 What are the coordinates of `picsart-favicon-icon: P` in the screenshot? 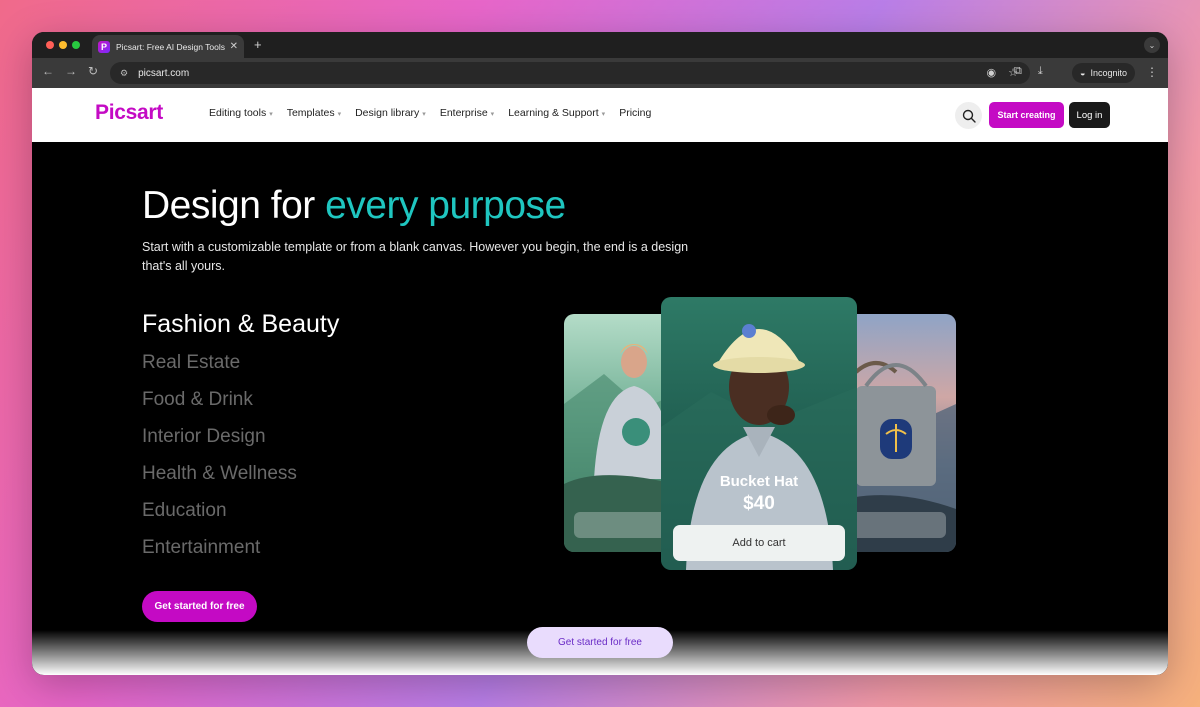 It's located at (104, 46).